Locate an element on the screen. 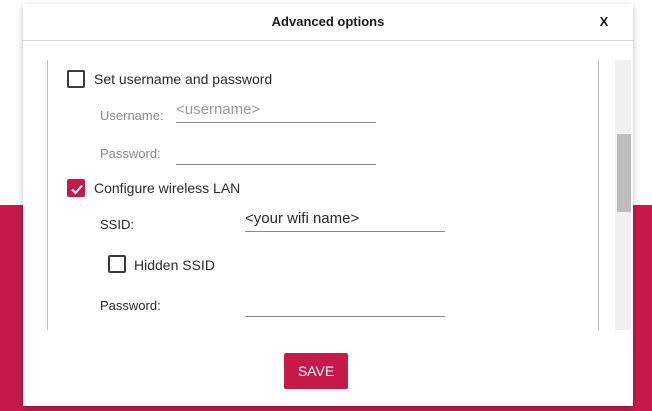 This screenshot has height=411, width=652. wifi-password-label: Password: is located at coordinates (130, 305).